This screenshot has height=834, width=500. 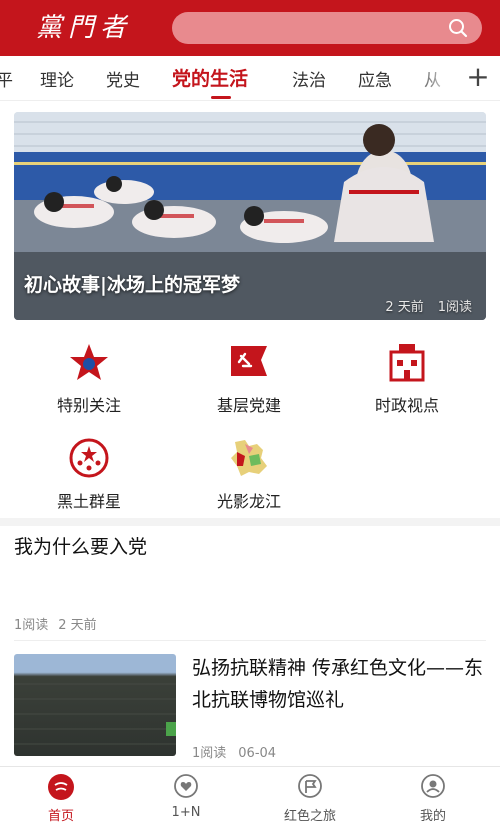 What do you see at coordinates (432, 816) in the screenshot?
I see `nav-label: 我的` at bounding box center [432, 816].